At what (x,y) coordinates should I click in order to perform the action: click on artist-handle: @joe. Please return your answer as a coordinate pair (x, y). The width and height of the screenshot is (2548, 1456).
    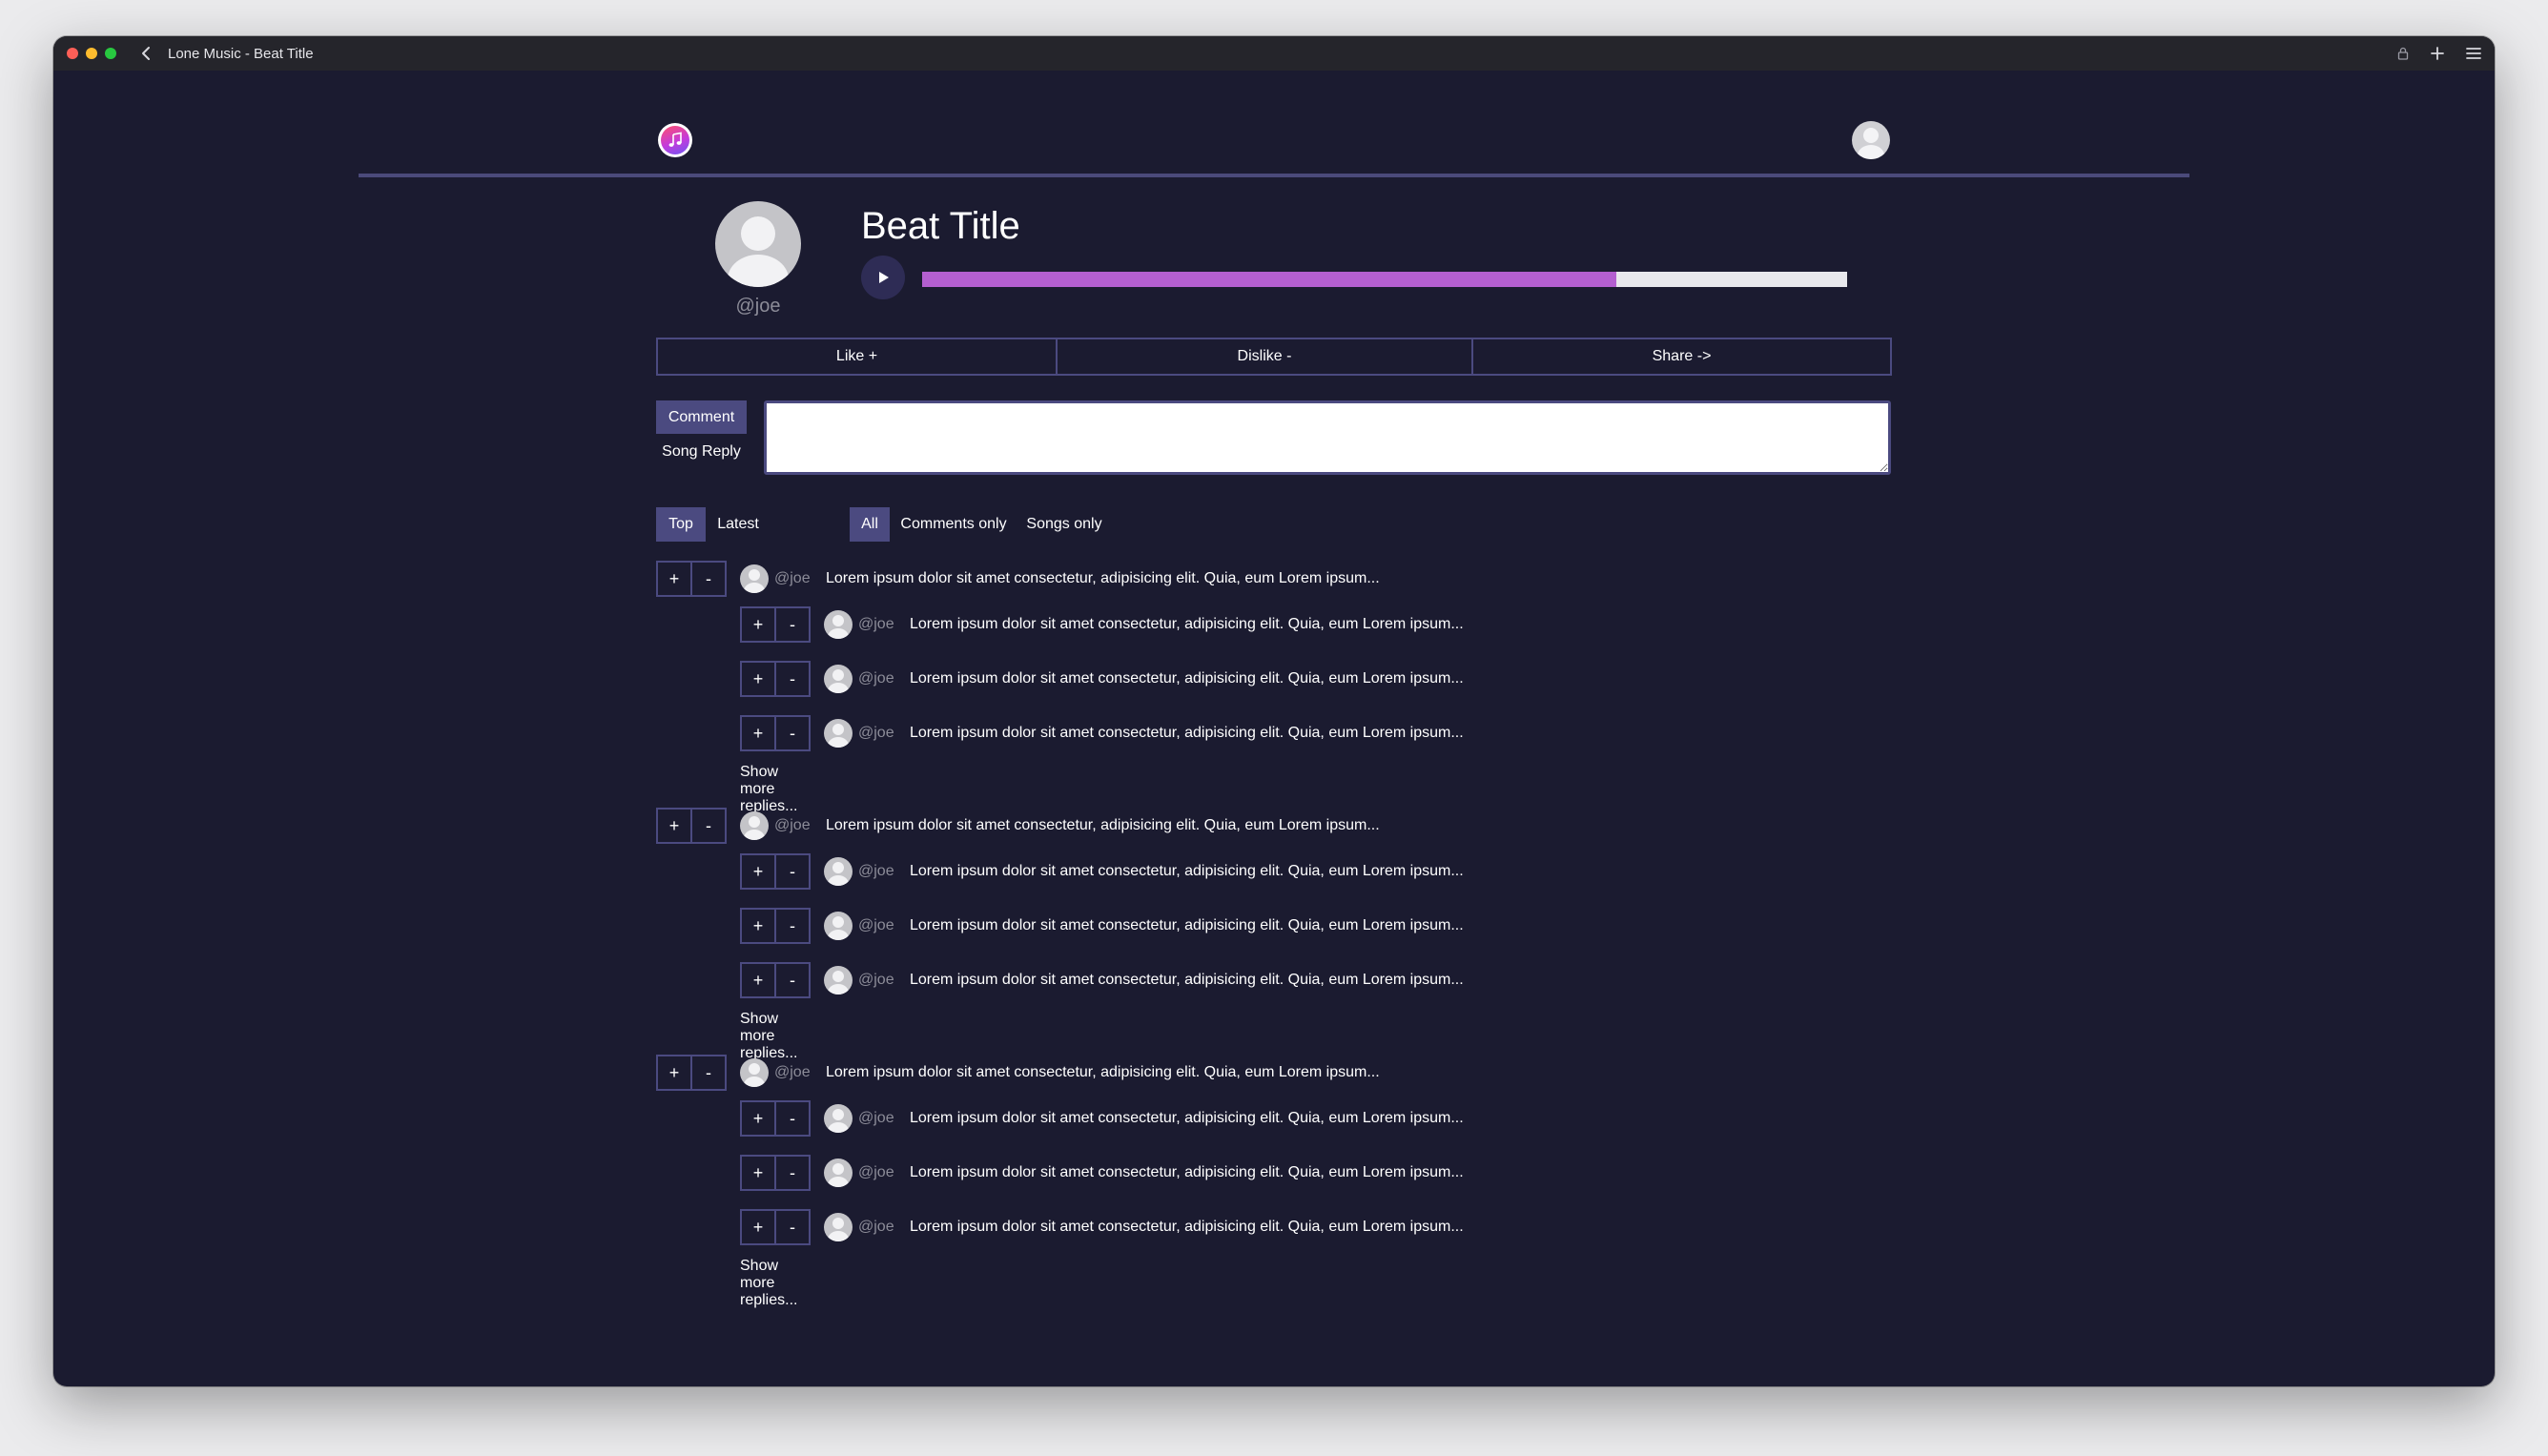
    Looking at the image, I should click on (758, 307).